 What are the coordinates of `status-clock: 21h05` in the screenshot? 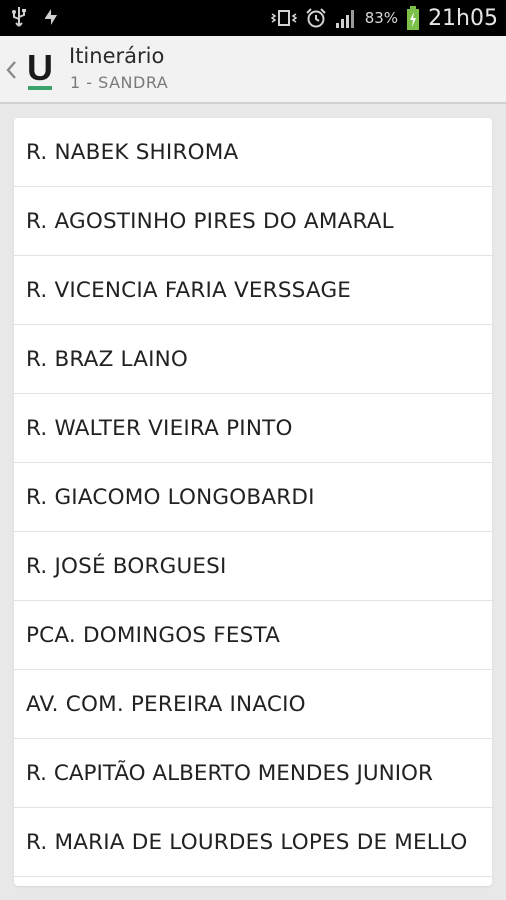 It's located at (463, 18).